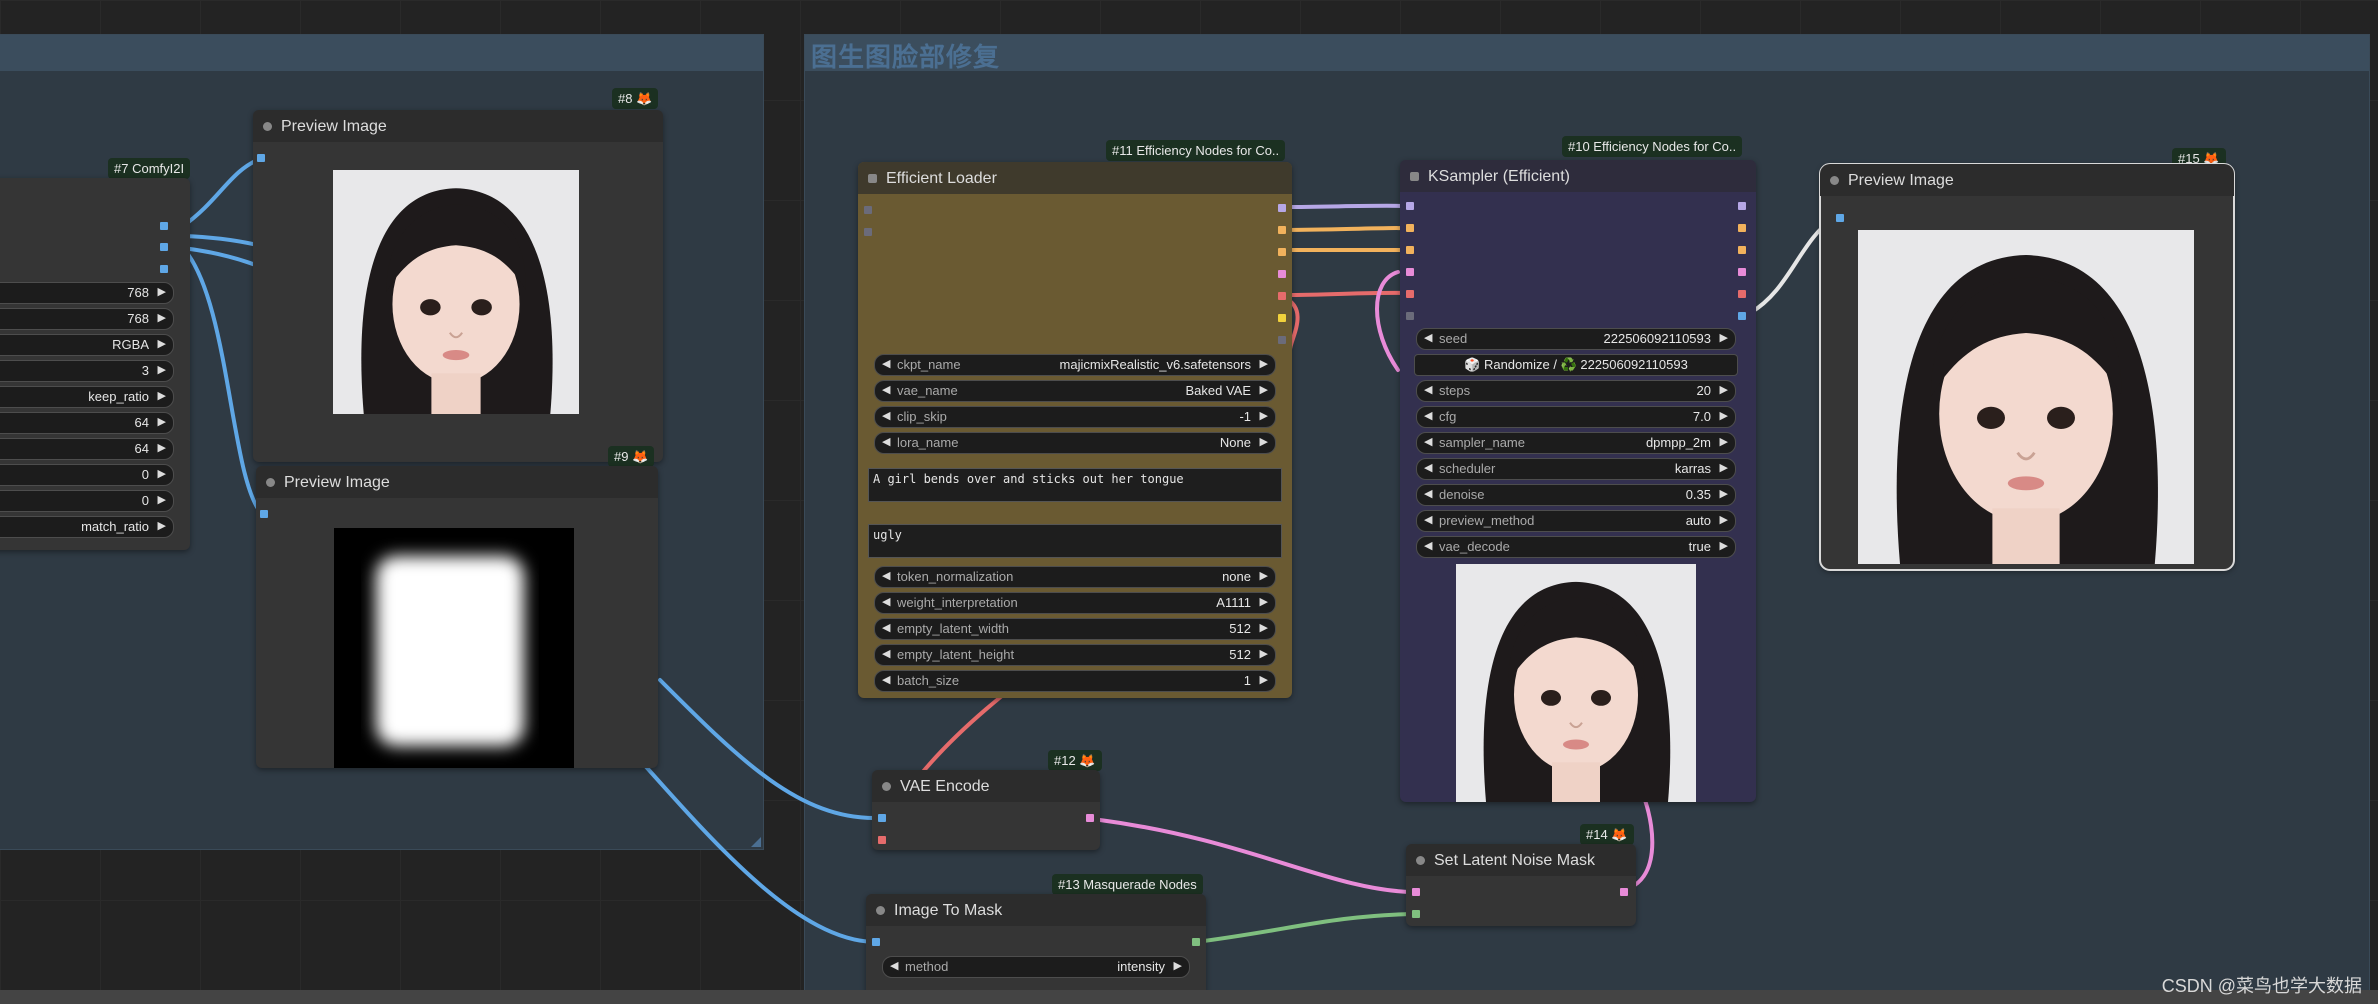 This screenshot has width=2378, height=1004. What do you see at coordinates (1075, 417) in the screenshot?
I see `clip-skip-widget: ◀ clip_skip -1 ▶` at bounding box center [1075, 417].